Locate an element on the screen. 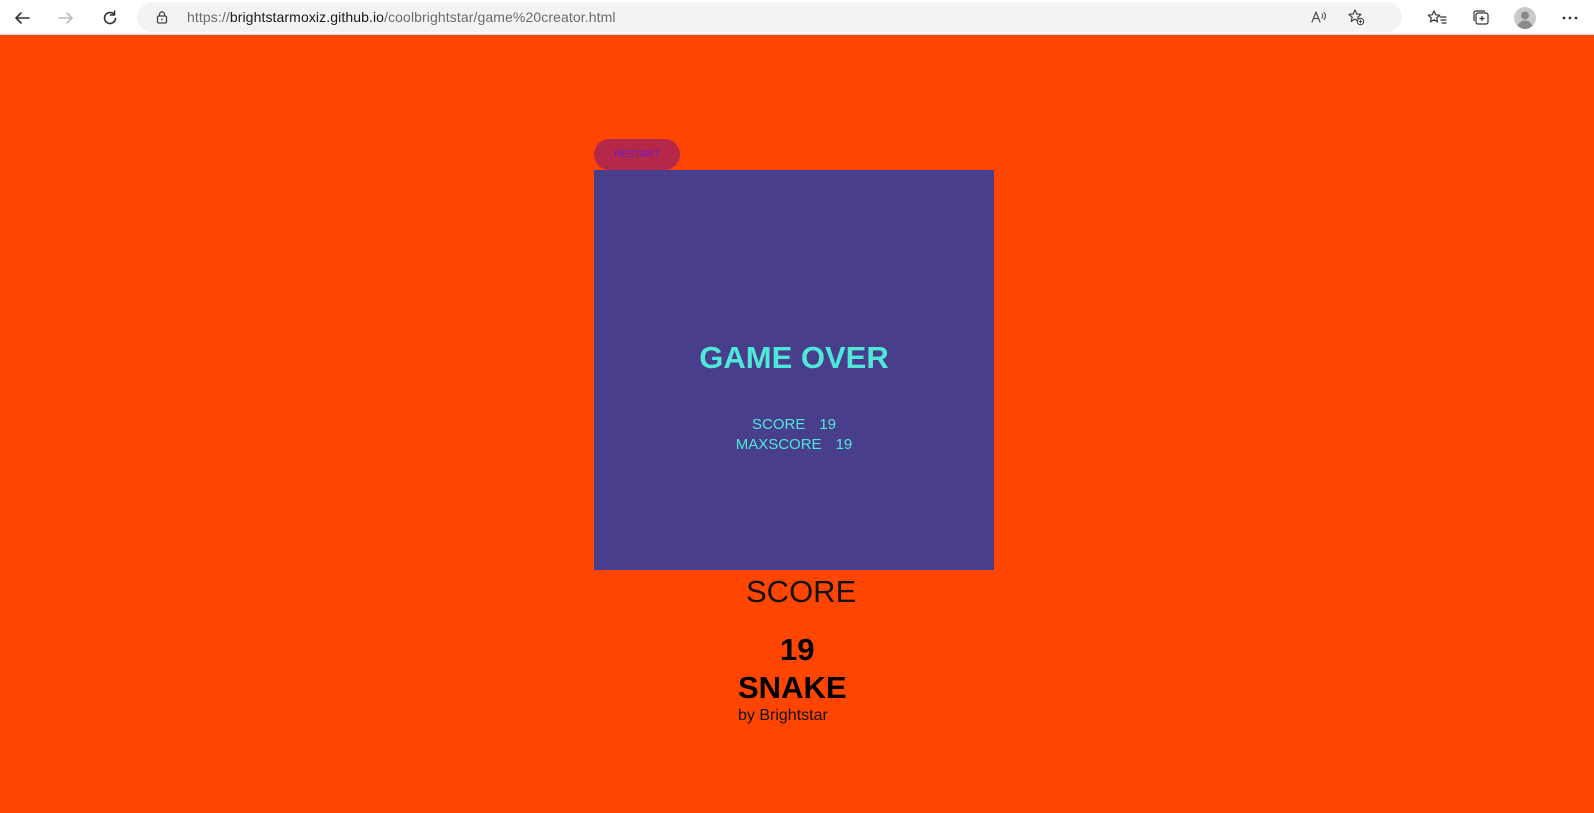 Image resolution: width=1594 pixels, height=813 pixels. back-button is located at coordinates (22, 17).